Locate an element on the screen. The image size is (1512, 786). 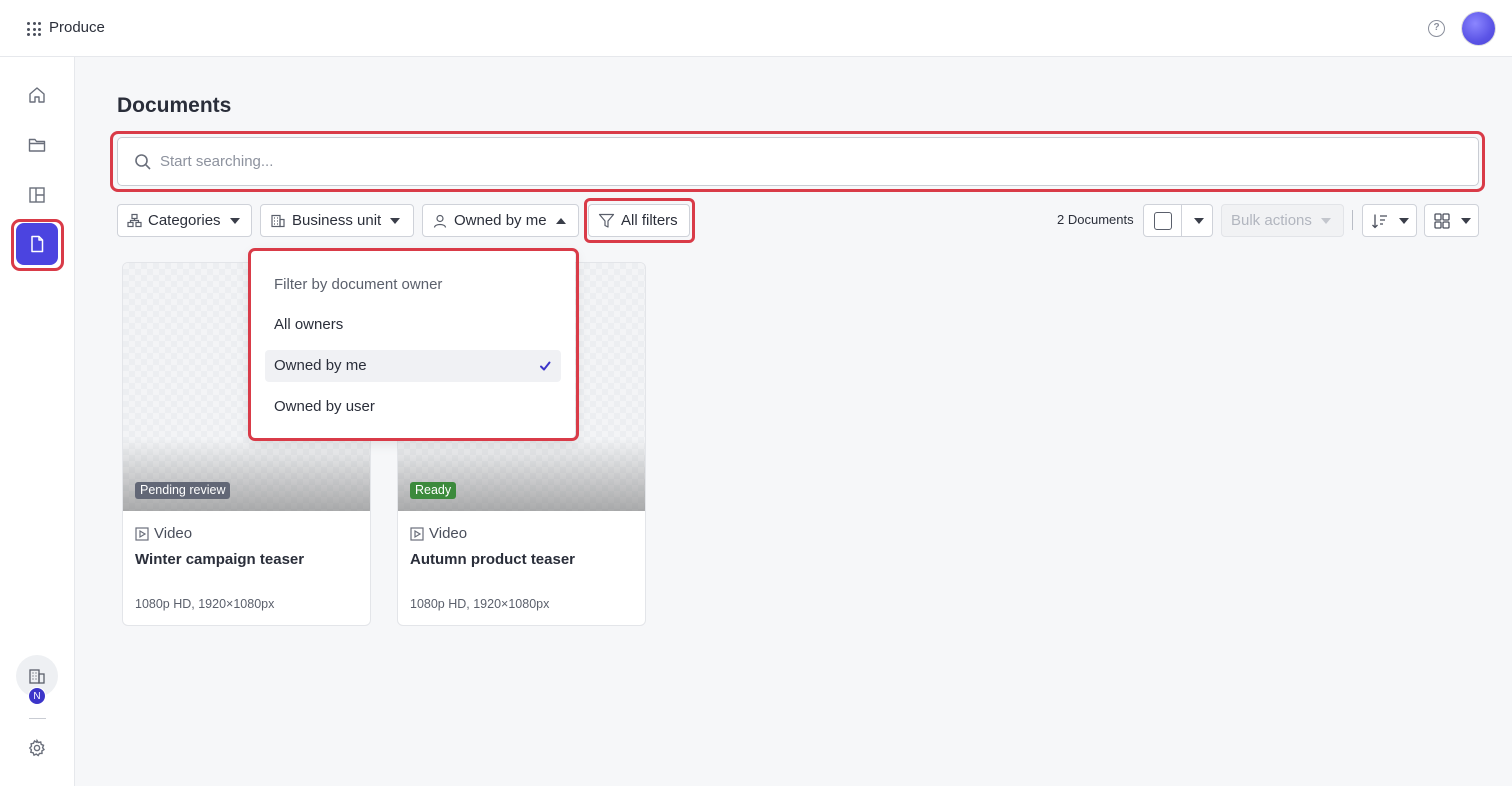
owner-option-label: Owned by user is located at coordinates (324, 406).